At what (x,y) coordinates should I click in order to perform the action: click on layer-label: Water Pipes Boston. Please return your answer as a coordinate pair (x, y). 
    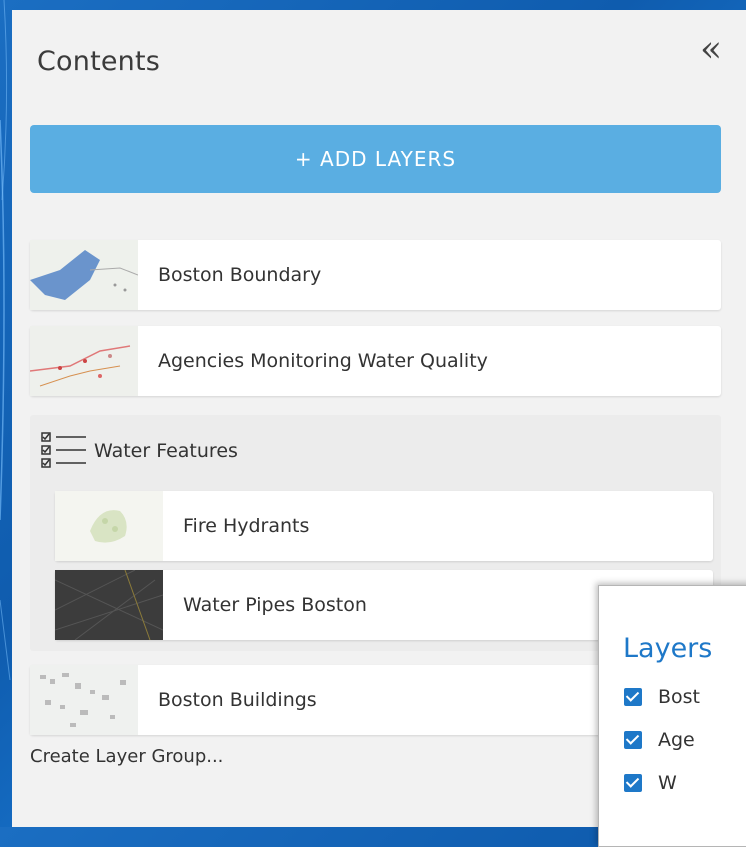
    Looking at the image, I should click on (275, 605).